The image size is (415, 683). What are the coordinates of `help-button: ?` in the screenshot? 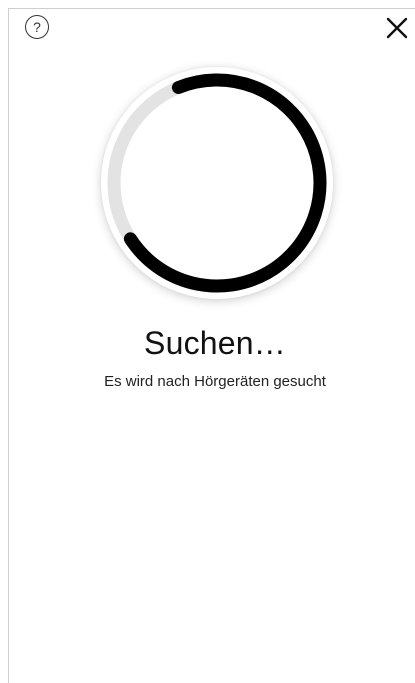 It's located at (37, 27).